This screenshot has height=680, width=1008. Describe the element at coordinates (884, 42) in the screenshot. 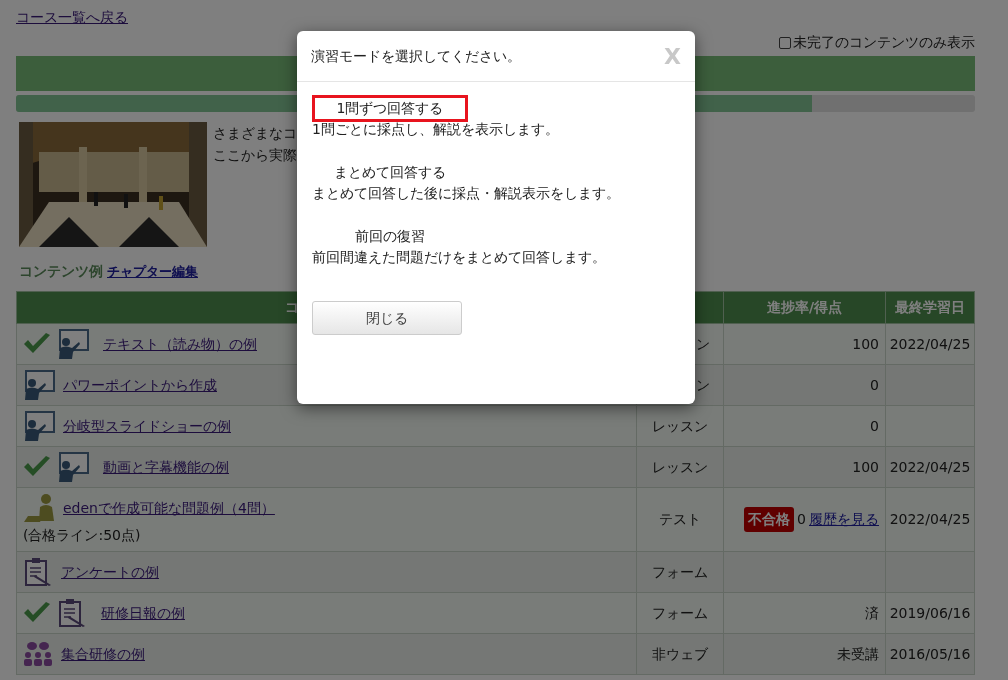

I see `filter-label: 未完了のコンテンツのみ表示` at that location.